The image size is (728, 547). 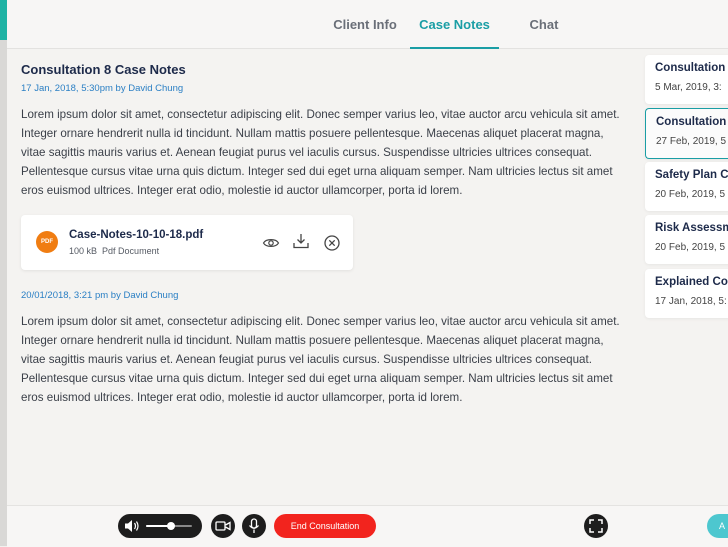 I want to click on entry-meta: 20/01/2018, 3:21 pm by David Chung, so click(x=321, y=295).